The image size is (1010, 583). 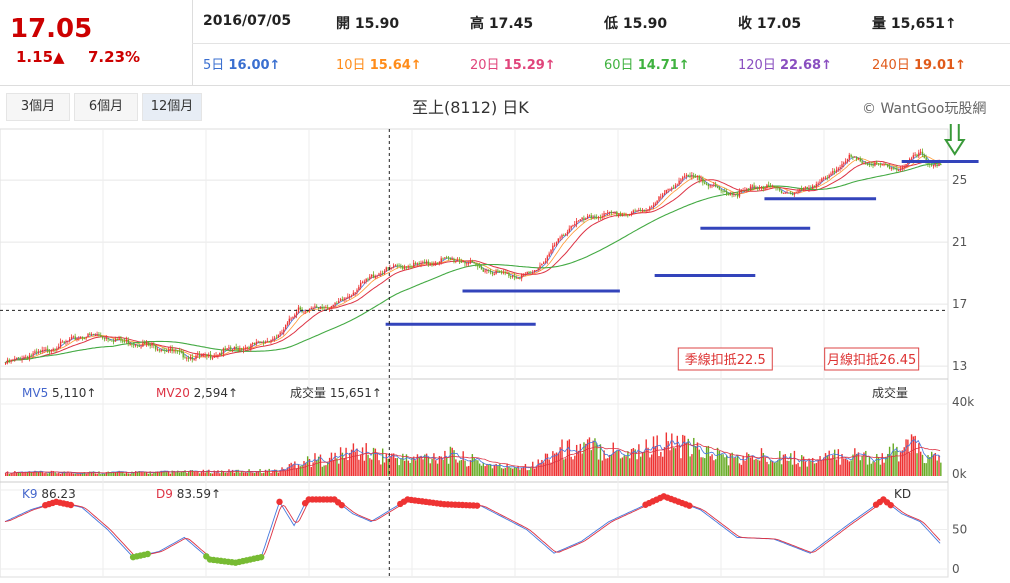 What do you see at coordinates (38, 107) in the screenshot?
I see `tab-3-months: 3個月` at bounding box center [38, 107].